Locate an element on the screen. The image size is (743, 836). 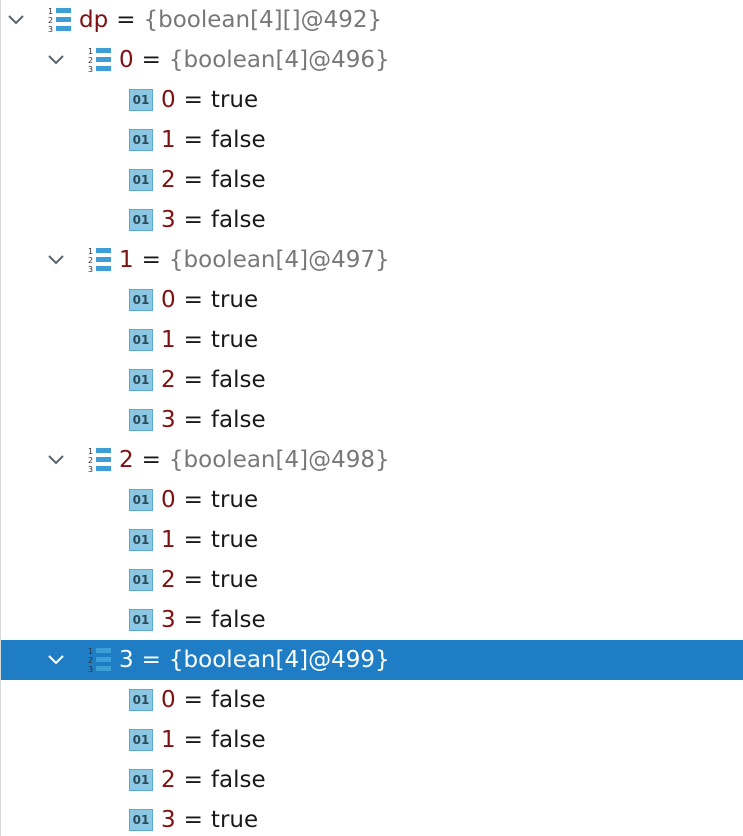
tree-node-array-3: 1 2 3 3 = {boolean[4]@499} is located at coordinates (372, 660).